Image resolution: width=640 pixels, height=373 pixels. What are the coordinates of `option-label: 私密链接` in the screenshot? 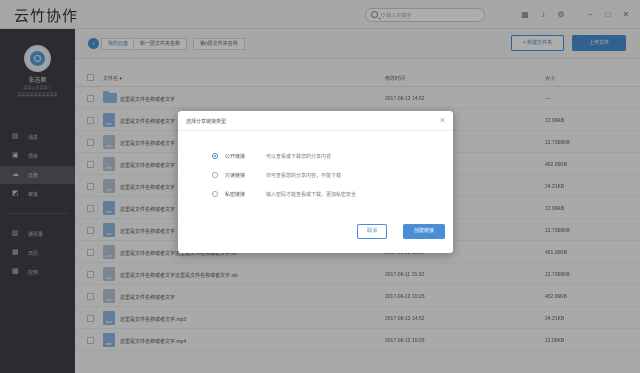 It's located at (235, 195).